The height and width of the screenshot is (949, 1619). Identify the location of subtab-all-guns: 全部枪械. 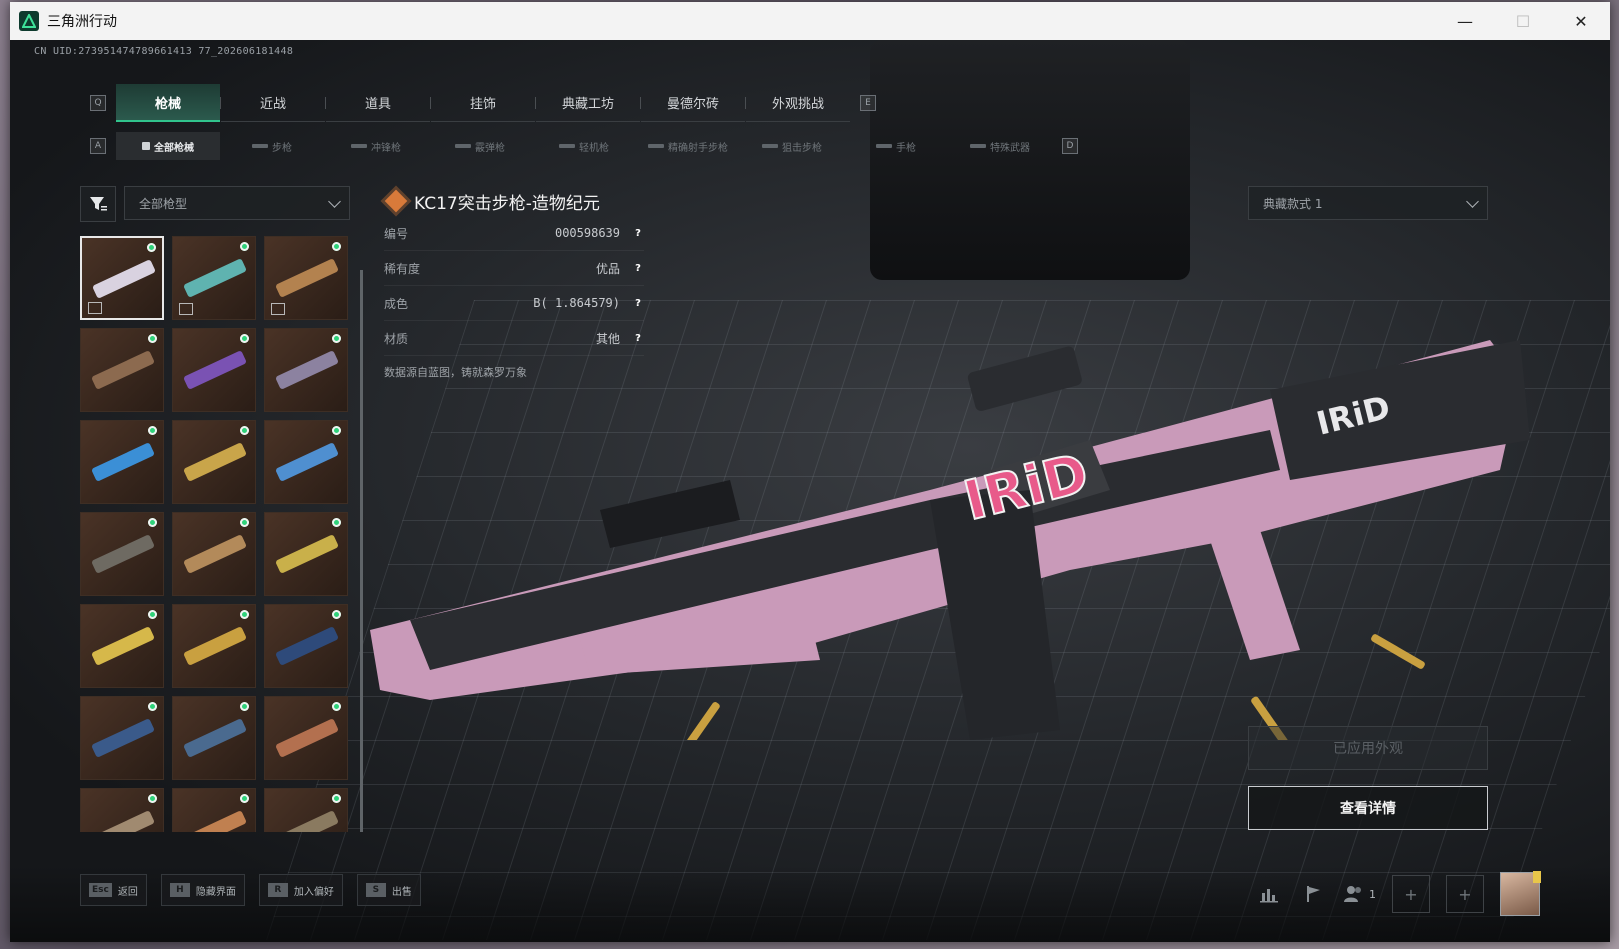
(168, 146).